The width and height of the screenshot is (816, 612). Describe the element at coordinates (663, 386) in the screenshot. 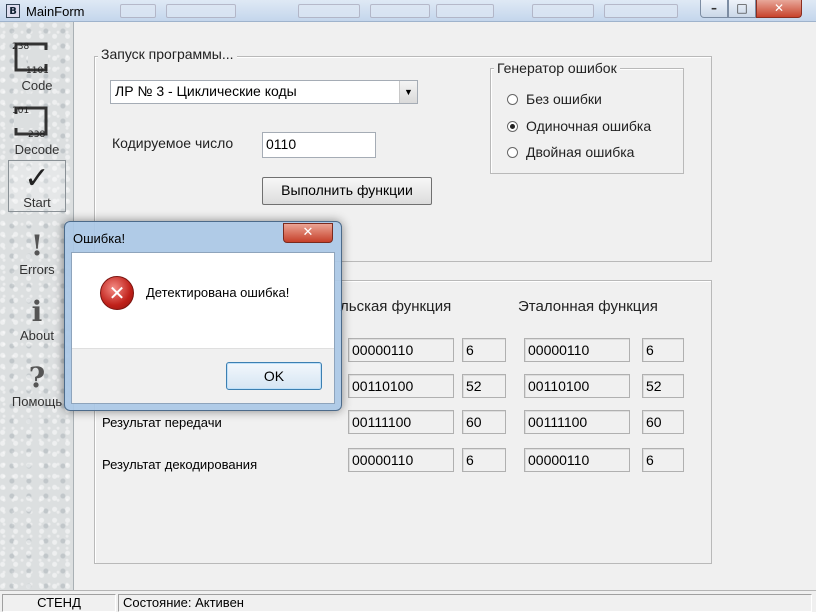

I see `reference-decimal-field: 52` at that location.